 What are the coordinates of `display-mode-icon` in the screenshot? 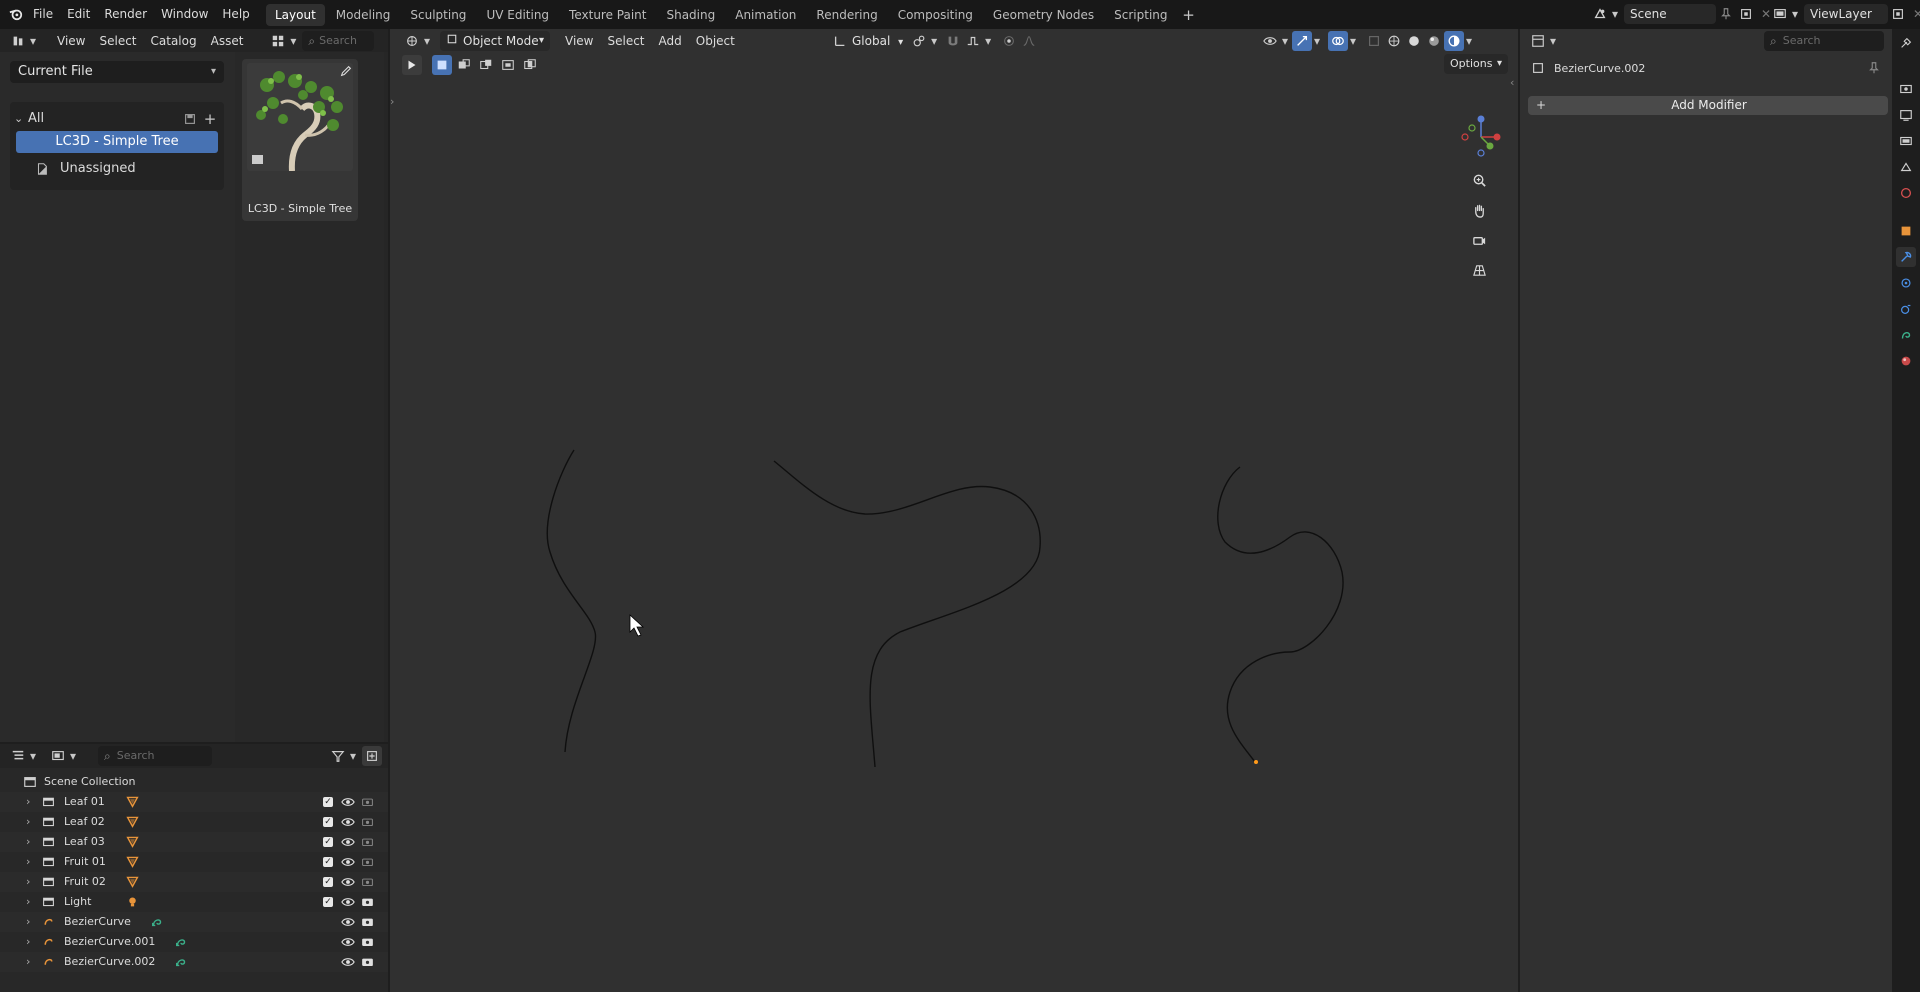 It's located at (58, 756).